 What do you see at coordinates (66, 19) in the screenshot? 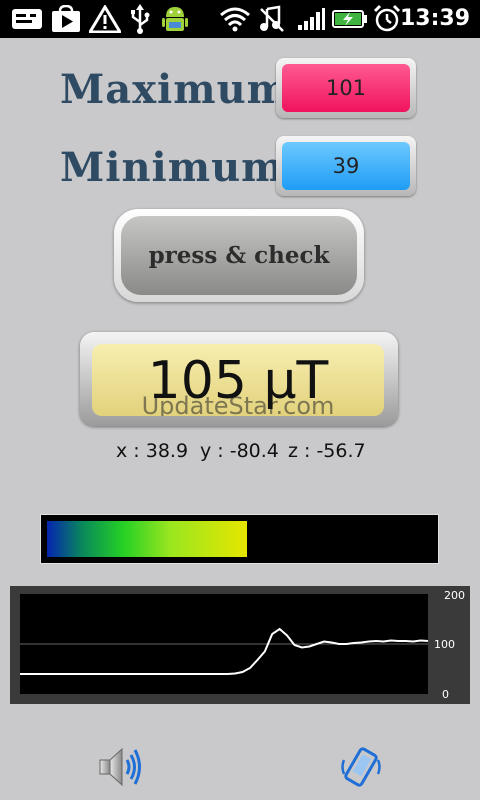
I see `play-store-icon` at bounding box center [66, 19].